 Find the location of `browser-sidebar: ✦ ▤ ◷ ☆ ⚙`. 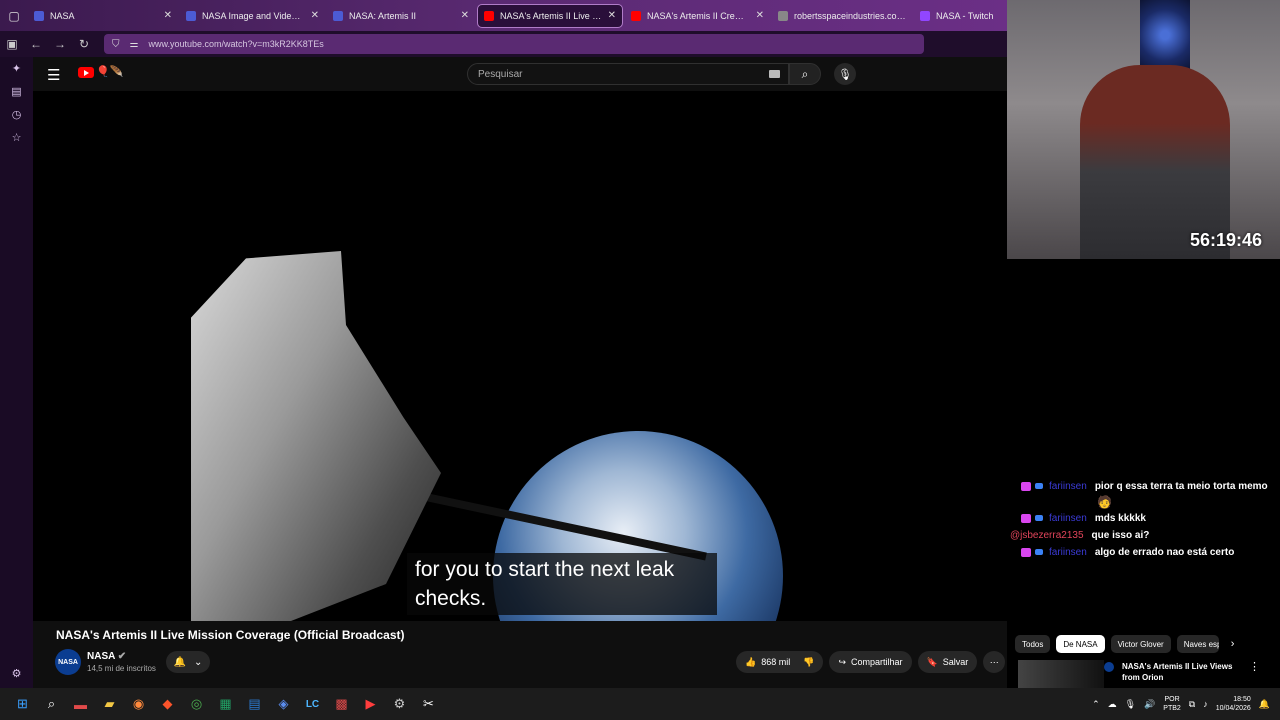

browser-sidebar: ✦ ▤ ◷ ☆ ⚙ is located at coordinates (16, 372).